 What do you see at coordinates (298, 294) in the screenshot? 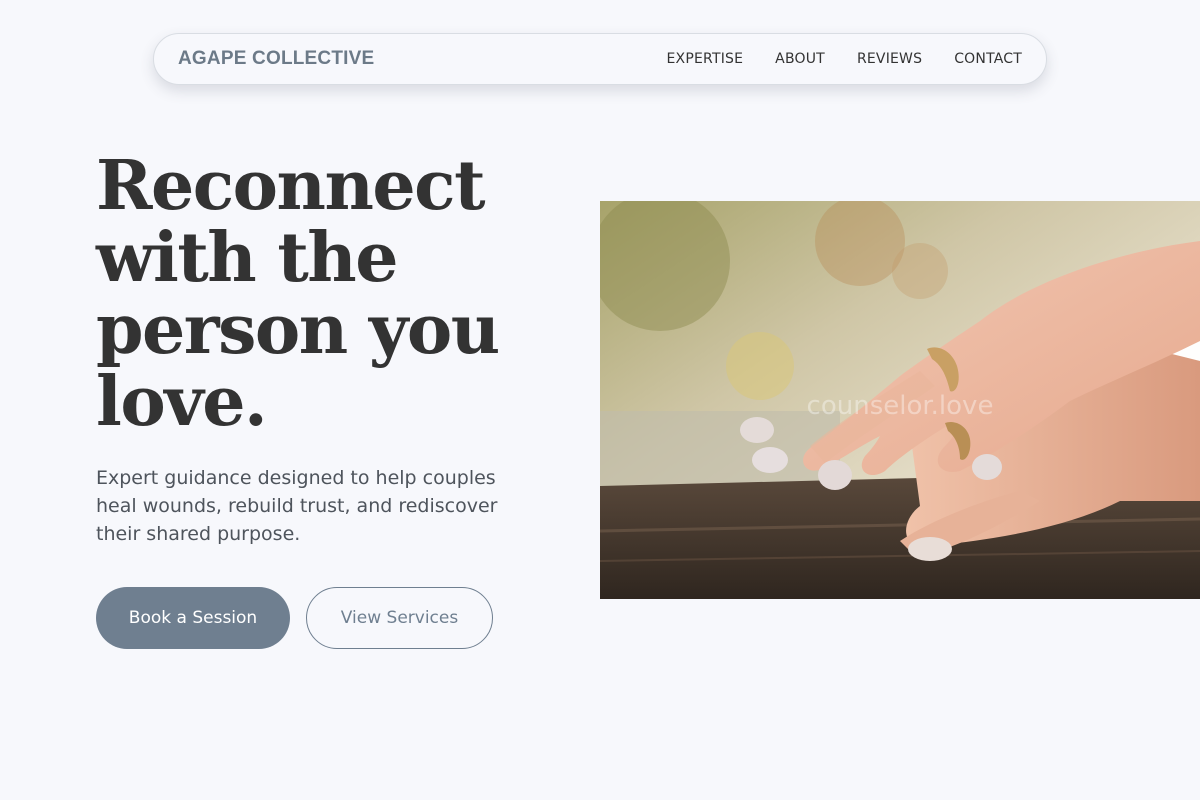
I see `hero-headline: Reconnect with the person you love.` at bounding box center [298, 294].